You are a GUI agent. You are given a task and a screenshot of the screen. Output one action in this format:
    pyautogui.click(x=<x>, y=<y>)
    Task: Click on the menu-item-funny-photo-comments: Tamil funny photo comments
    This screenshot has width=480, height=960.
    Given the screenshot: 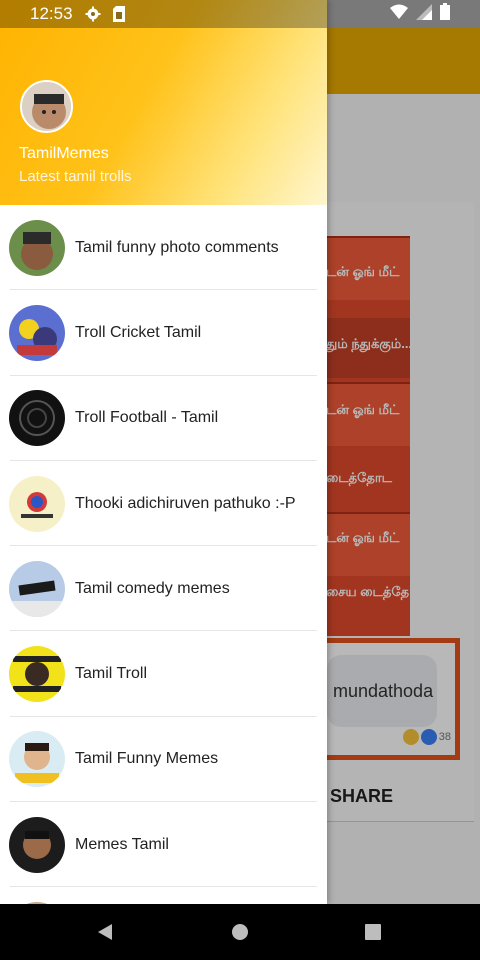 What is the action you would take?
    pyautogui.click(x=163, y=248)
    